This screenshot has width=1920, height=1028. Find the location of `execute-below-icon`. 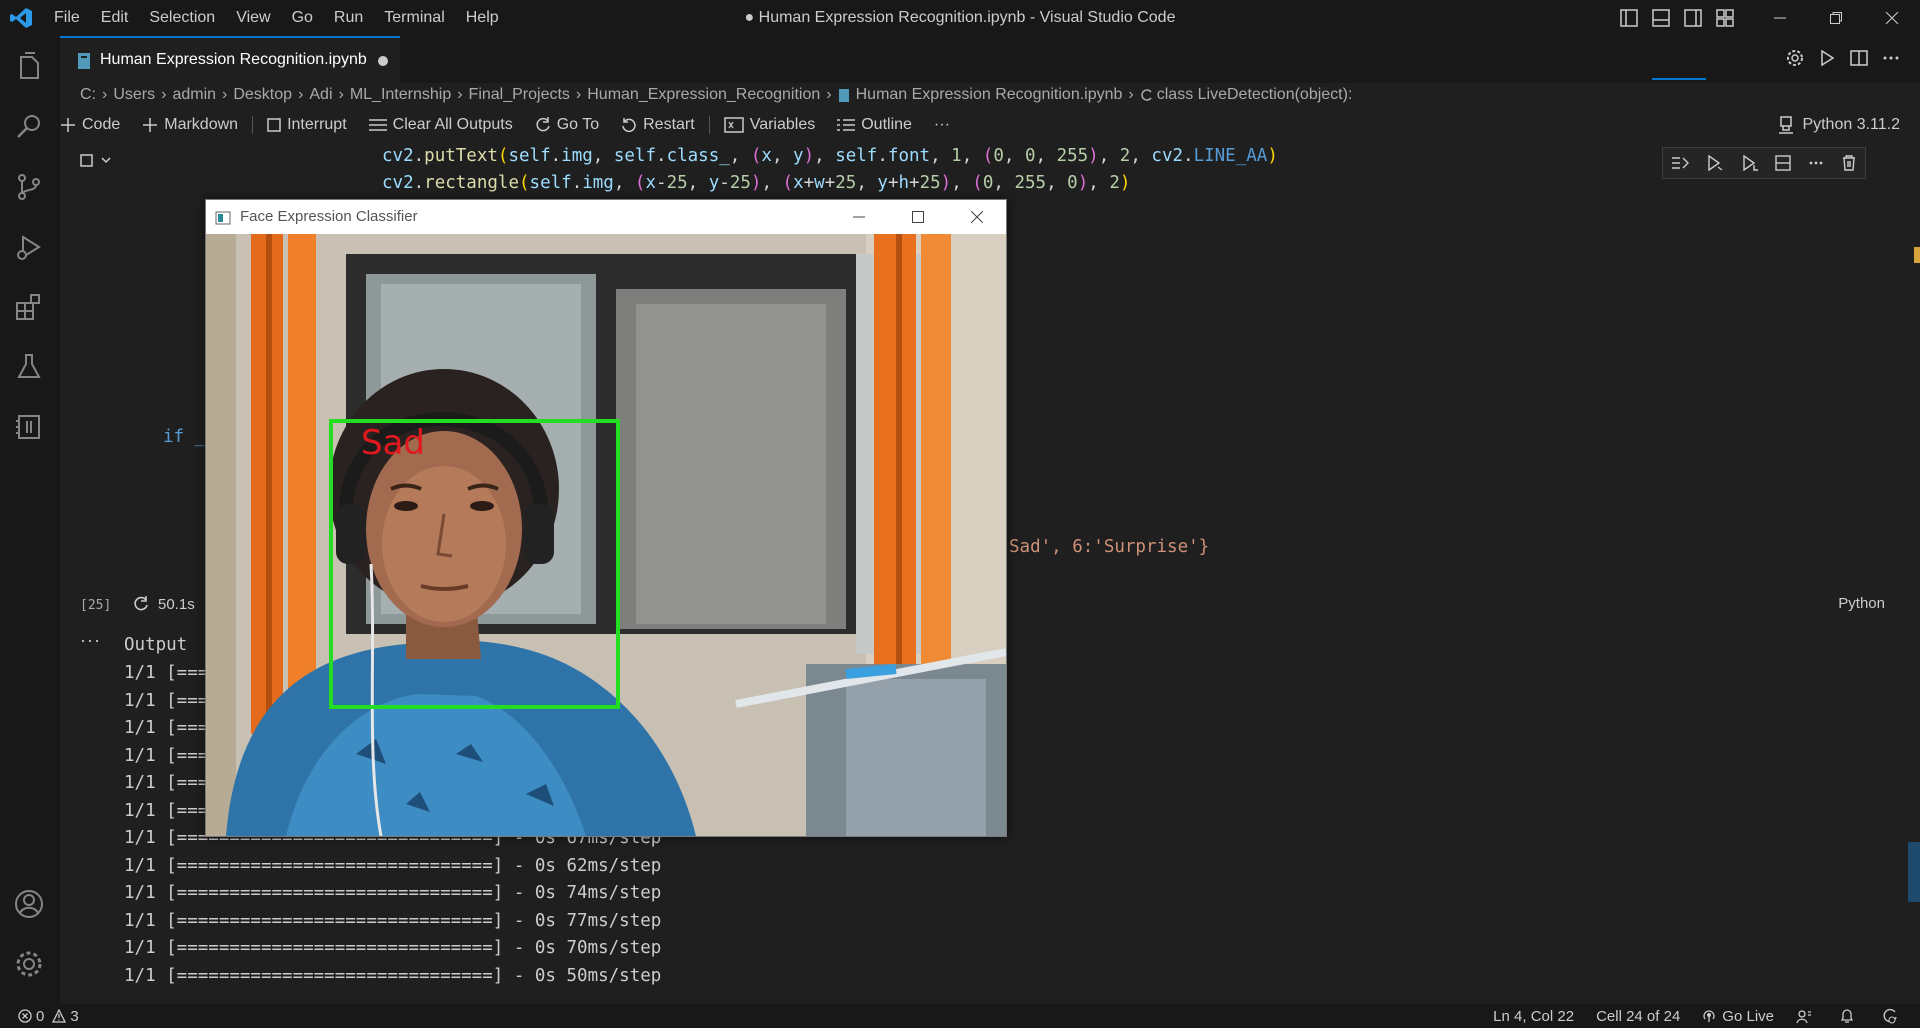

execute-below-icon is located at coordinates (1750, 163).